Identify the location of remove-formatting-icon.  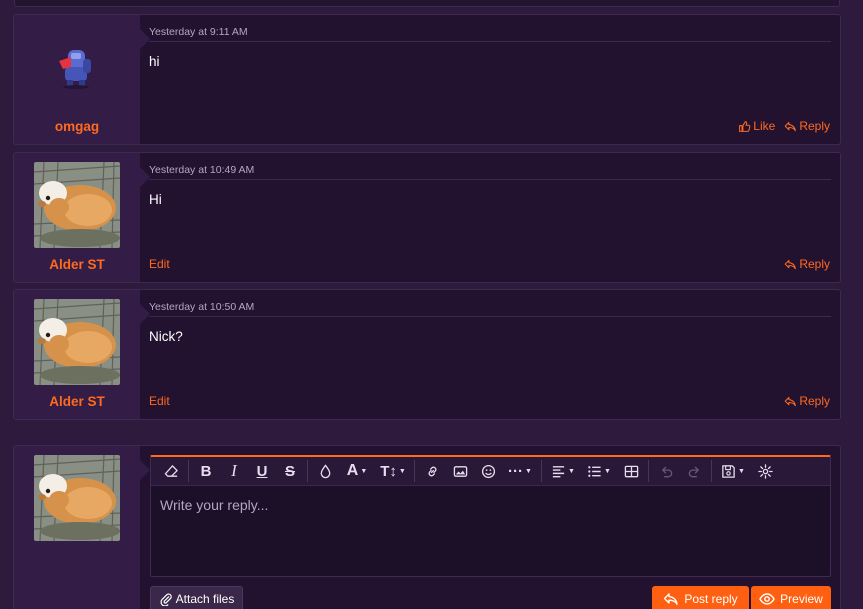
(171, 471).